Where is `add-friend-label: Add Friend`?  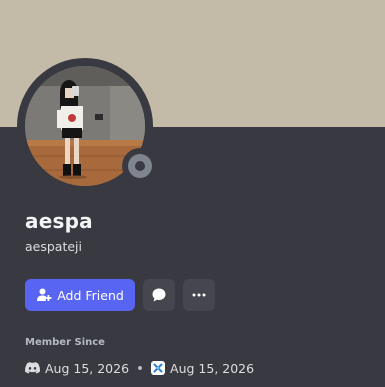 add-friend-label: Add Friend is located at coordinates (90, 295).